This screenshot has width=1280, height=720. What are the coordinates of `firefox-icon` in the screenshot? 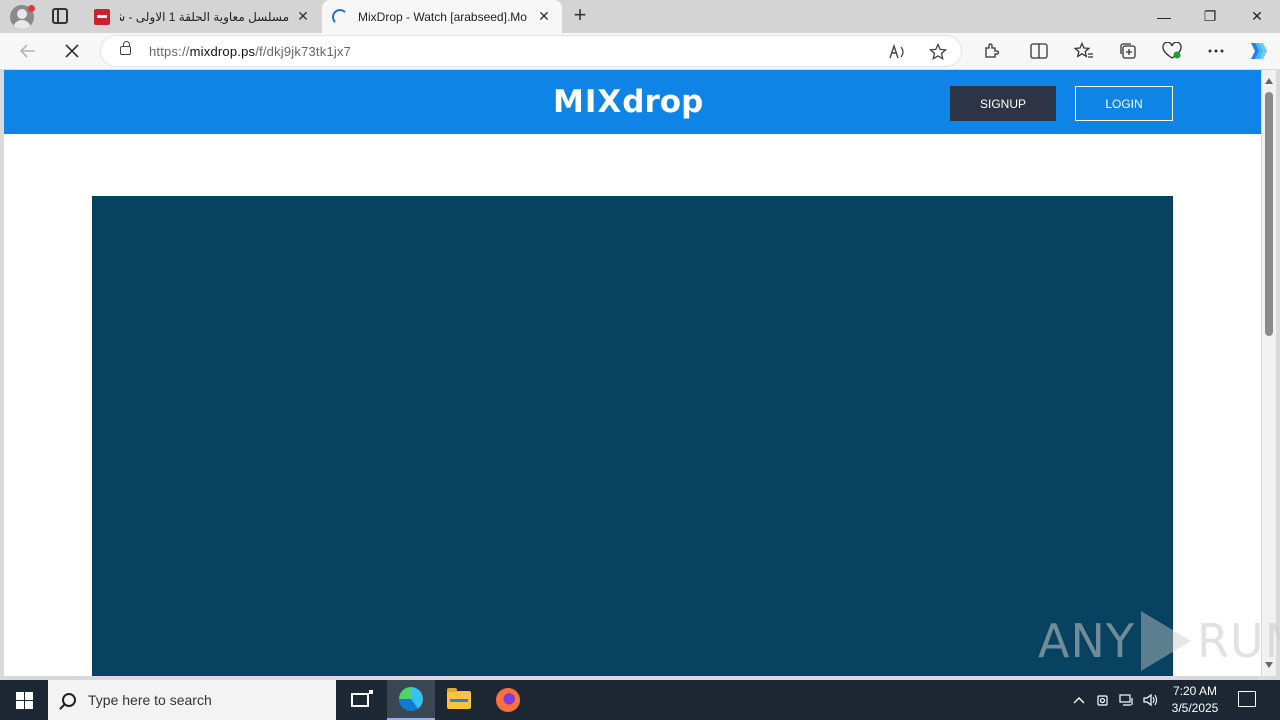 It's located at (508, 700).